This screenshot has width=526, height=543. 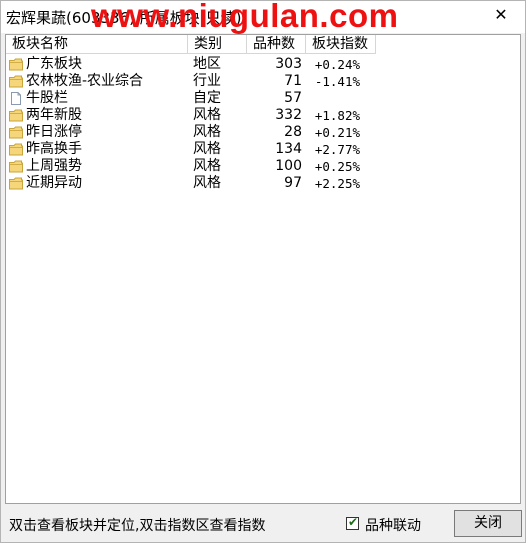 I want to click on column-header-index: 板块指数, so click(x=341, y=44).